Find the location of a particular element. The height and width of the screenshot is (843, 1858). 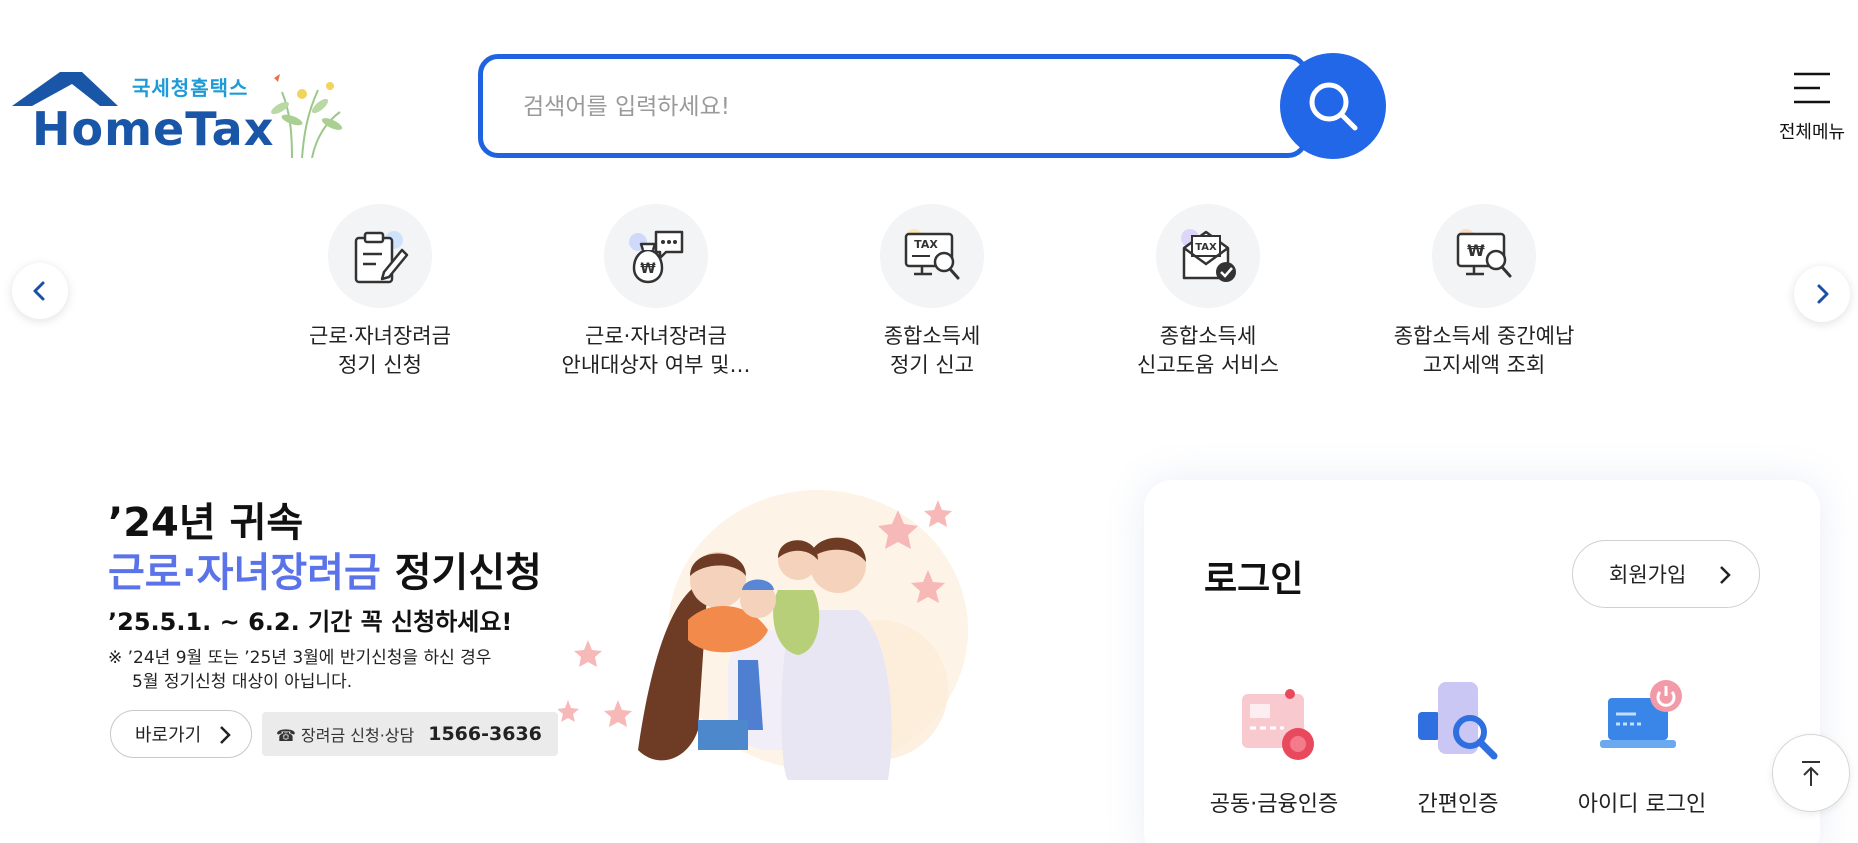

search-button is located at coordinates (1333, 106).